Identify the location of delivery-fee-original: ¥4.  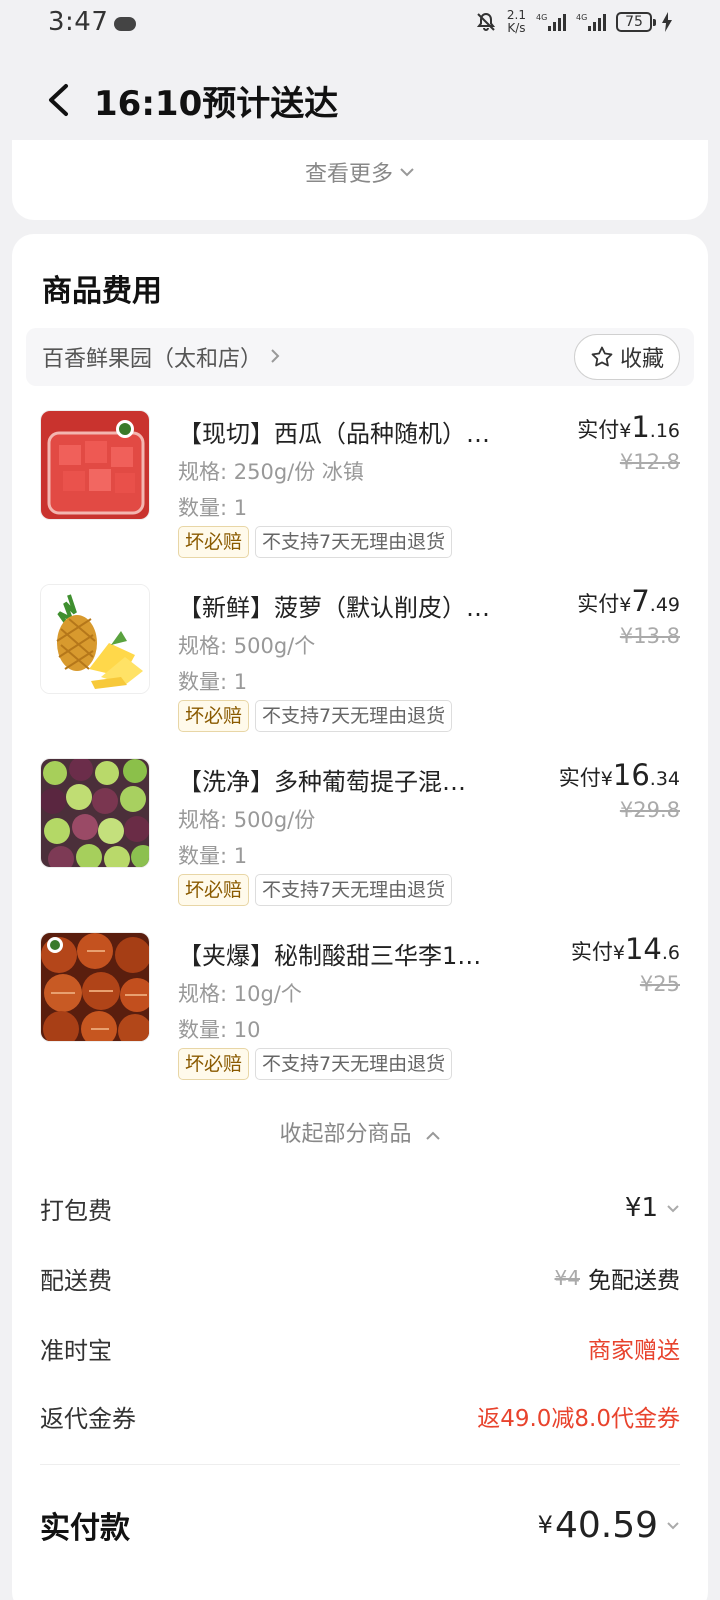
(567, 1278).